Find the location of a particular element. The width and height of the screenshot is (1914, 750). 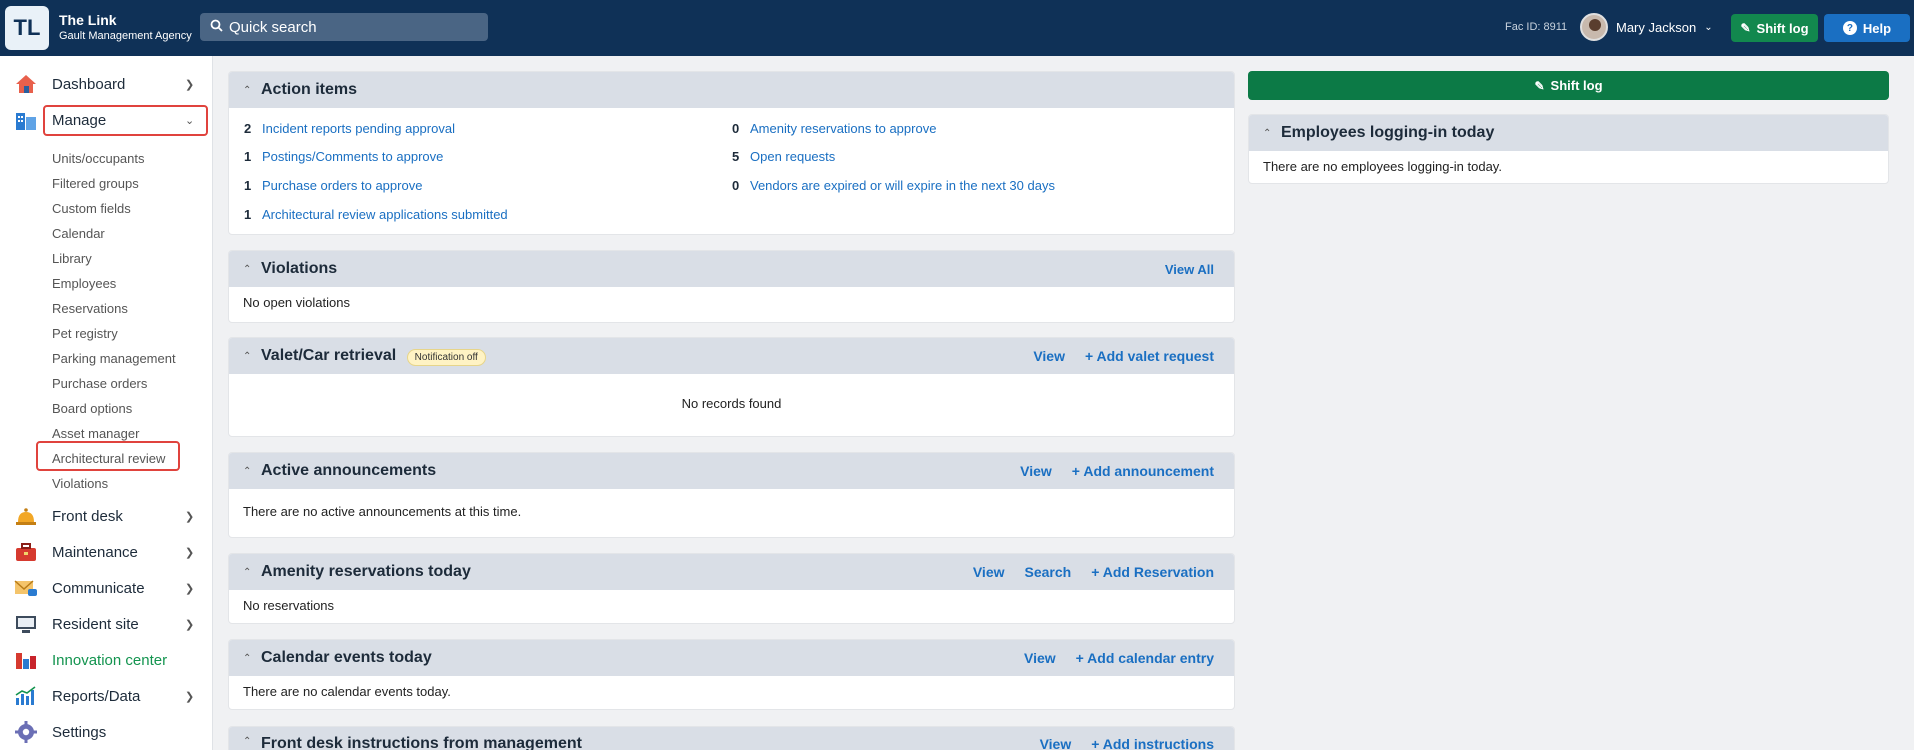

sub-item-board-options: Board options is located at coordinates (92, 408).